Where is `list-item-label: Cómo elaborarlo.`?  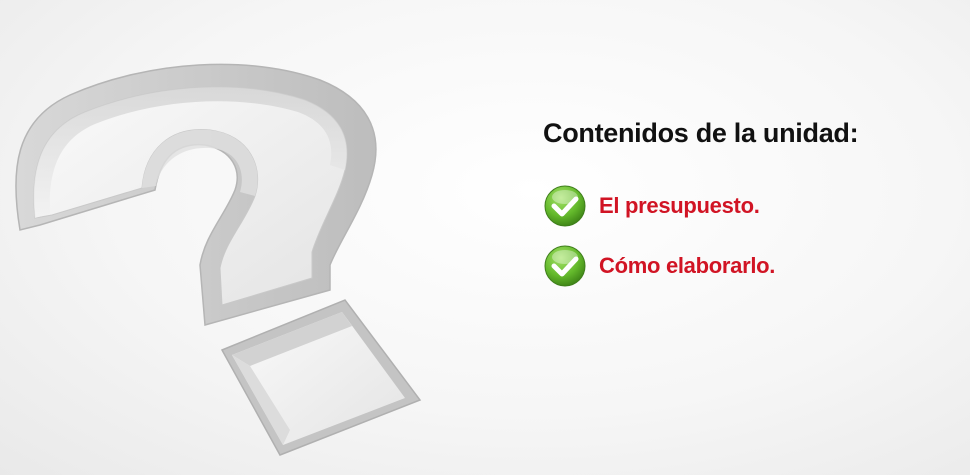
list-item-label: Cómo elaborarlo. is located at coordinates (687, 265).